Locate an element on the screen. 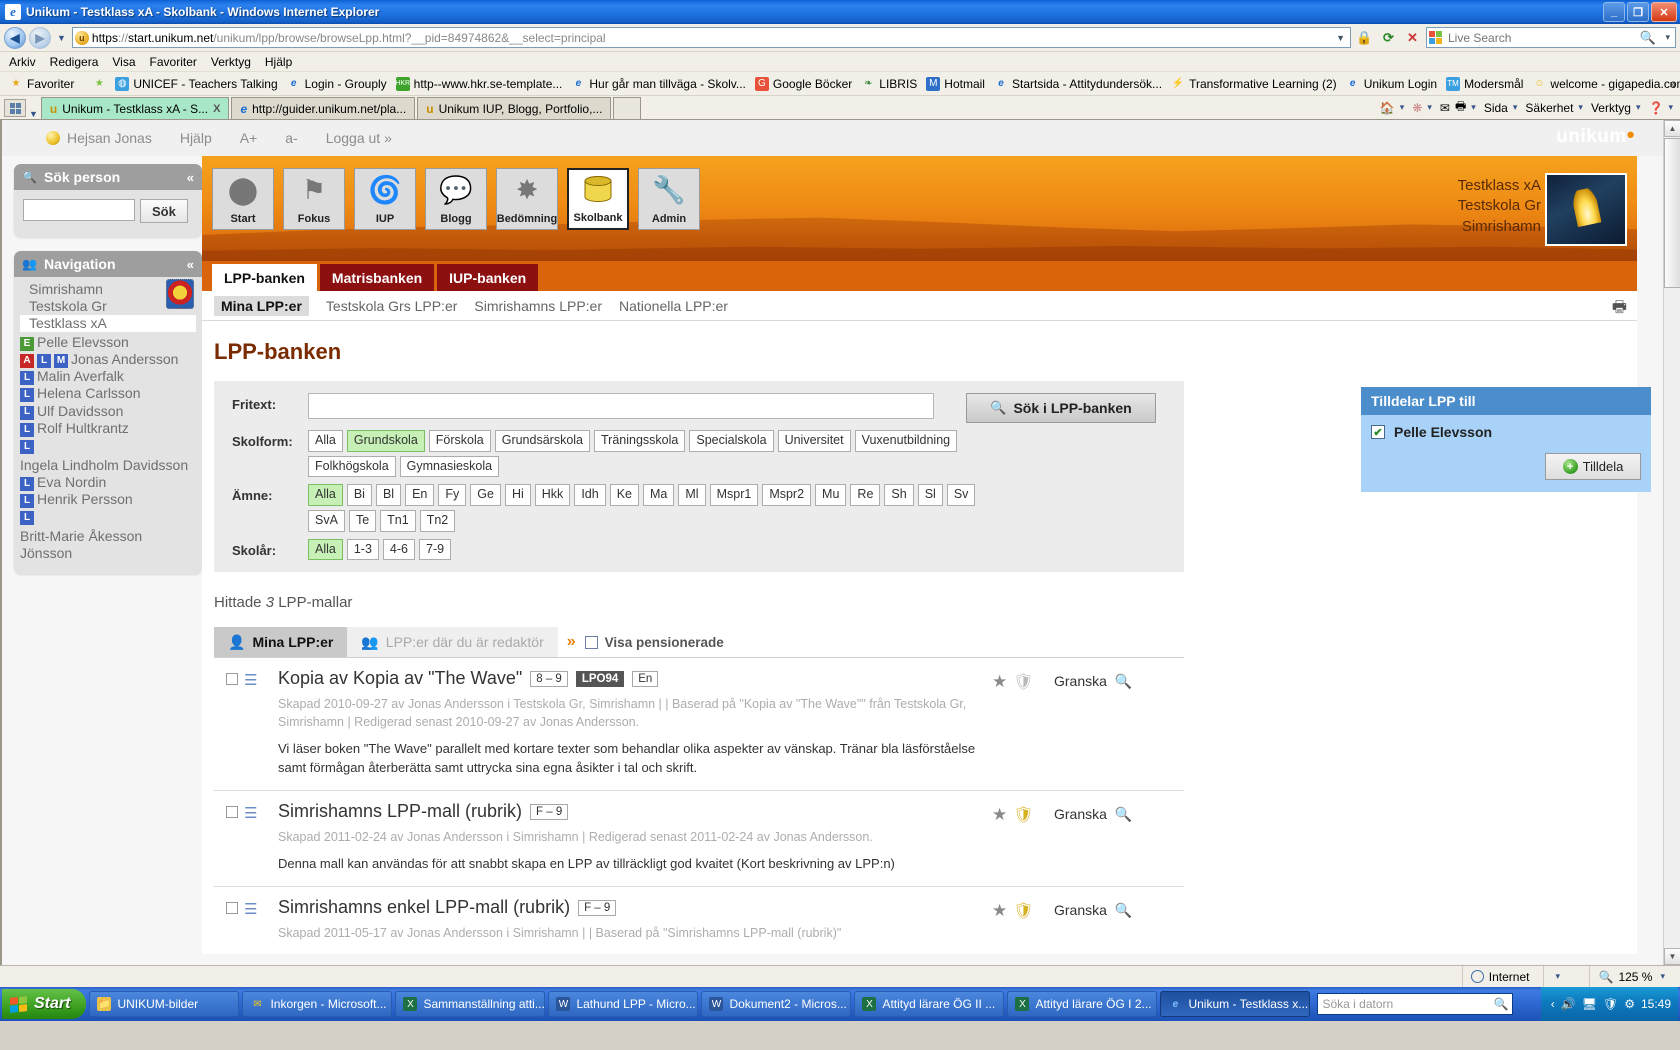  chip-amne-re: Re is located at coordinates (865, 495).